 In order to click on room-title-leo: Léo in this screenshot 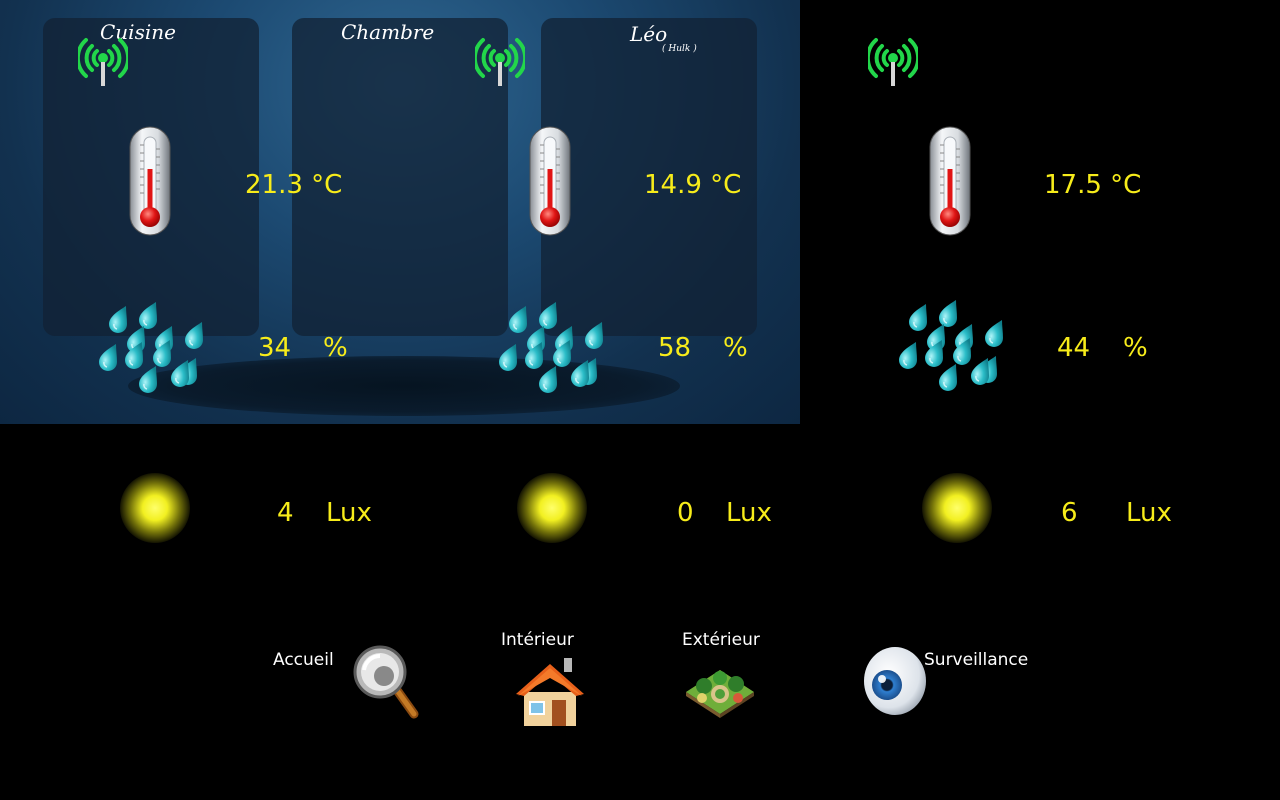, I will do `click(649, 34)`.